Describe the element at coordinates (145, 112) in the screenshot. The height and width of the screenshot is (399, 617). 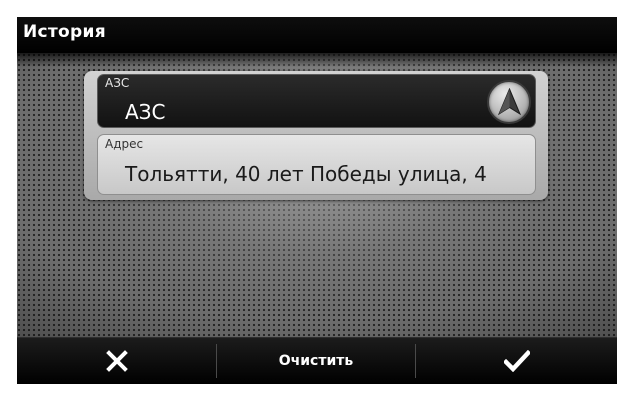
I see `poi-name-value: АЗС` at that location.